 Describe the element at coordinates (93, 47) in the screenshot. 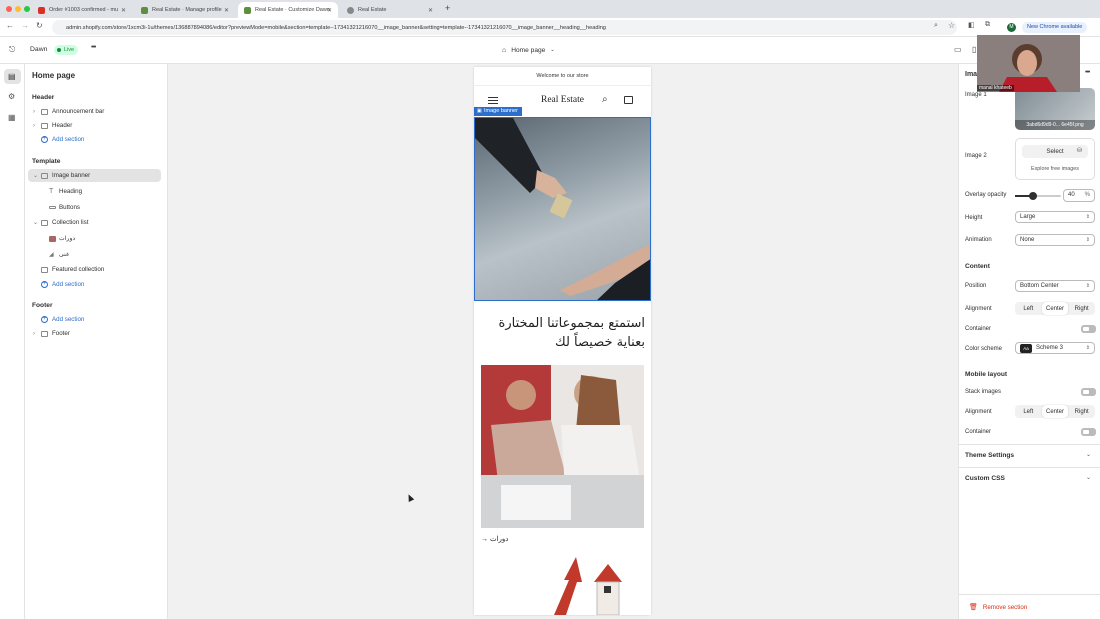

I see `more-options-button: •••` at that location.